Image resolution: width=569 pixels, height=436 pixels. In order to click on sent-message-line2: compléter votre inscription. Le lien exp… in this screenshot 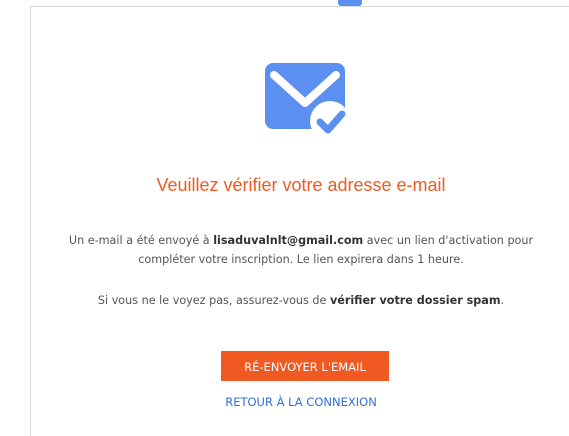, I will do `click(301, 259)`.